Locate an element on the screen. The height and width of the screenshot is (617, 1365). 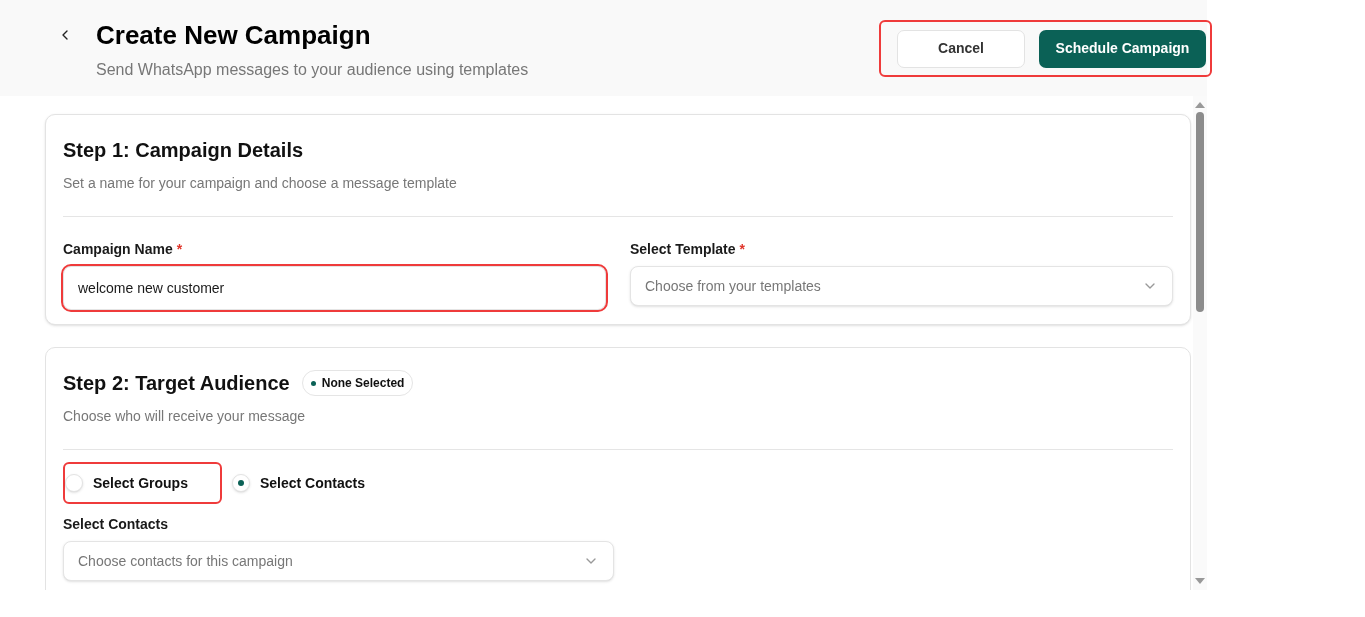
cancel-button: Cancel is located at coordinates (961, 48).